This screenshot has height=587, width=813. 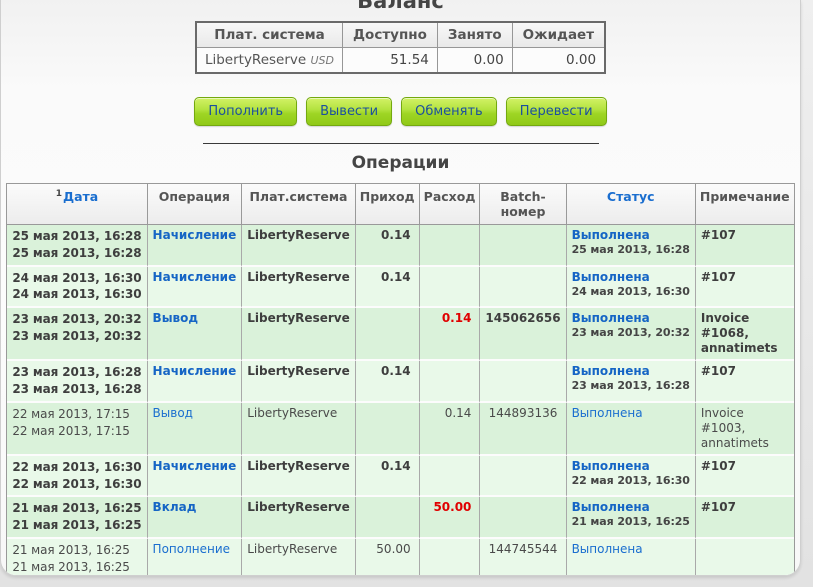 I want to click on status-cell: Выполнена 25 мая 2013, 16:28, so click(x=631, y=246).